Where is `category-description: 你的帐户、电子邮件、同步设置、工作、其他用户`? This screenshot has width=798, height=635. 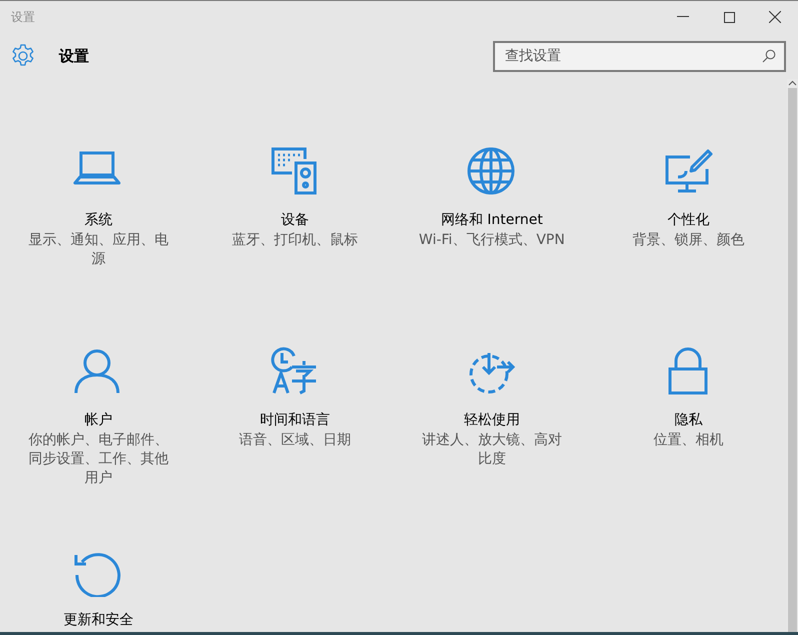 category-description: 你的帐户、电子邮件、同步设置、工作、其他用户 is located at coordinates (98, 459).